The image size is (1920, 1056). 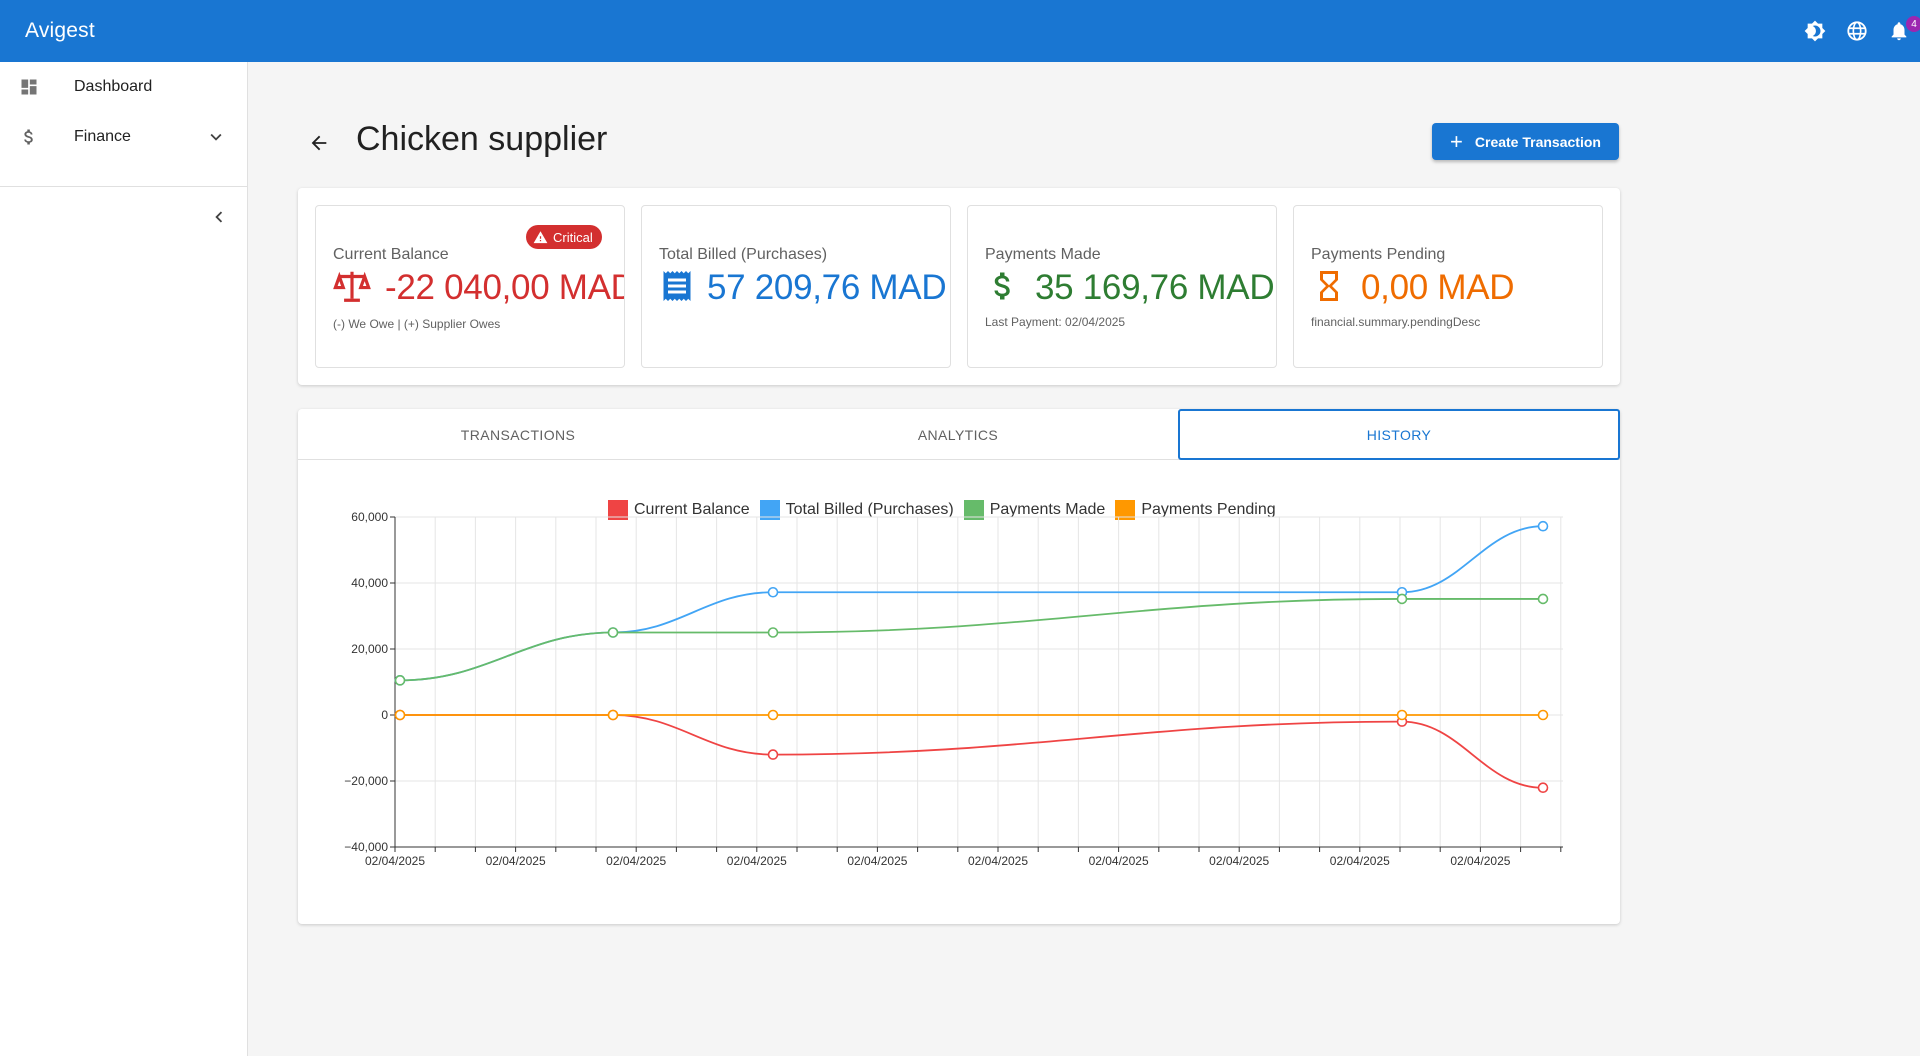 I want to click on sidebar-item-finance: Finance, so click(x=123, y=137).